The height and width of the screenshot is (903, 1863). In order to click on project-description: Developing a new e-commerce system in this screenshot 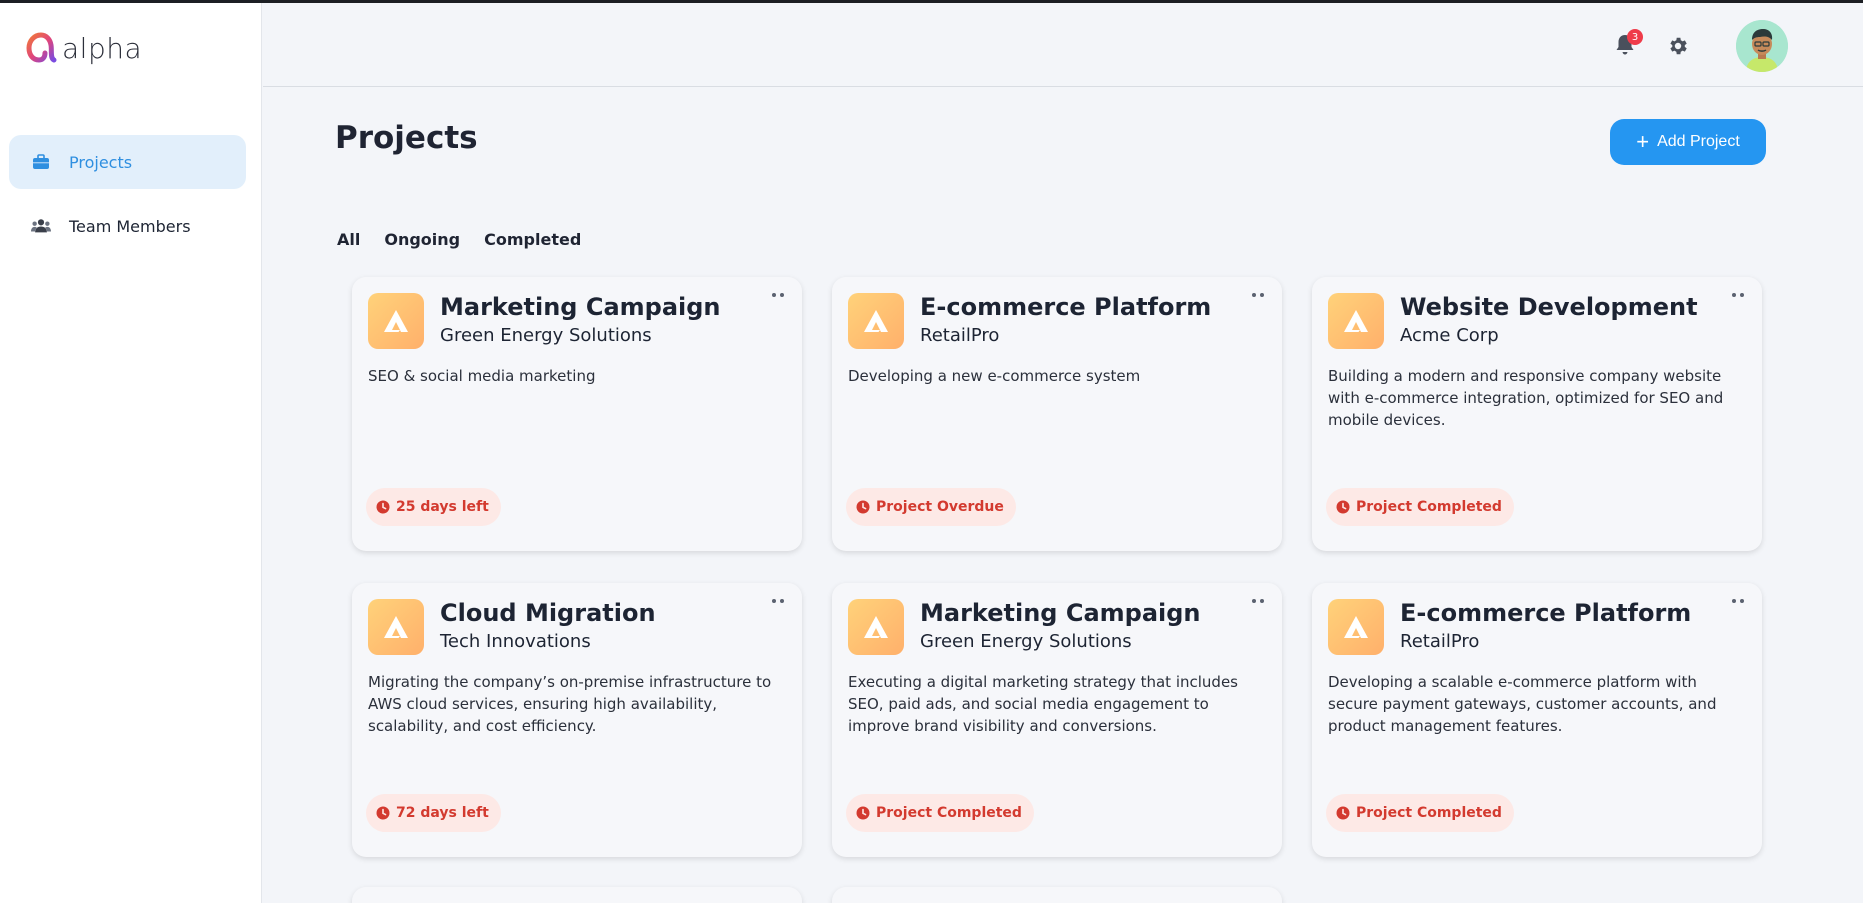, I will do `click(994, 376)`.